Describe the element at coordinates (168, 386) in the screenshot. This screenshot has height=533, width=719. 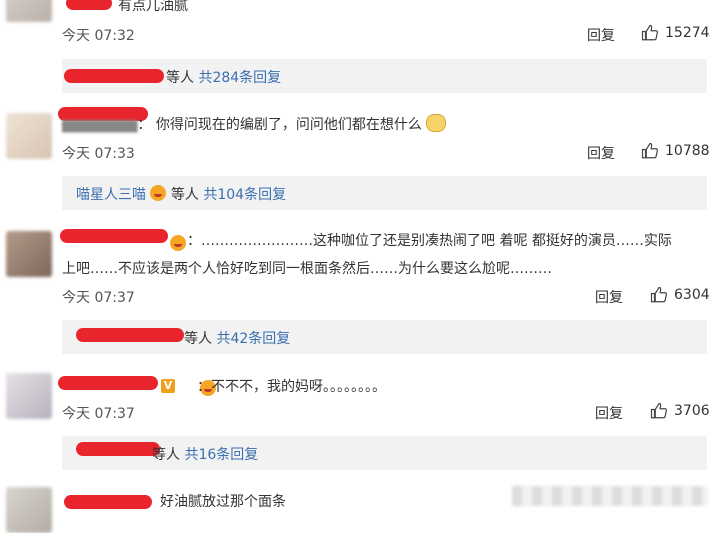
I see `vip-badge-icon: V` at that location.